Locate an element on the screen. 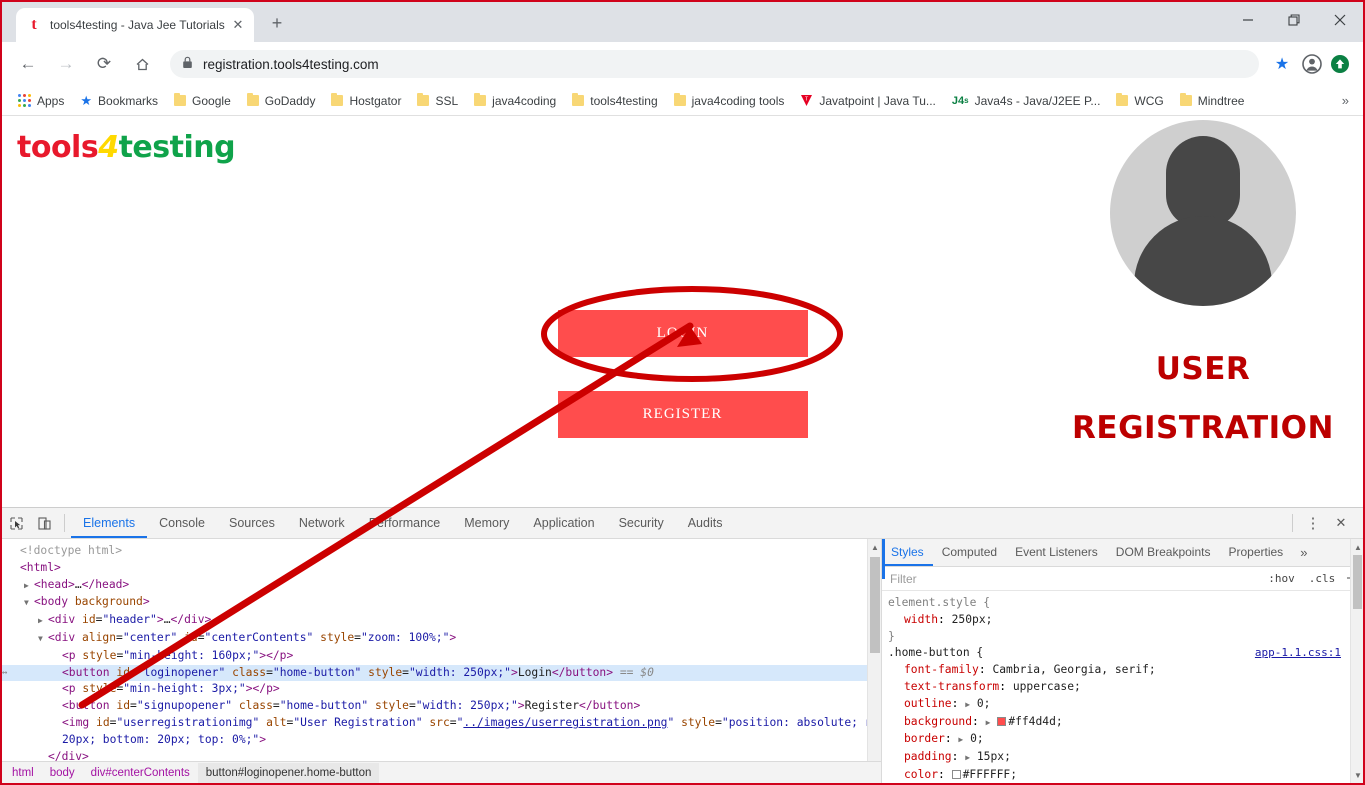 This screenshot has width=1365, height=785. styles-tab-event-listeners: Event Listeners is located at coordinates (1056, 552).